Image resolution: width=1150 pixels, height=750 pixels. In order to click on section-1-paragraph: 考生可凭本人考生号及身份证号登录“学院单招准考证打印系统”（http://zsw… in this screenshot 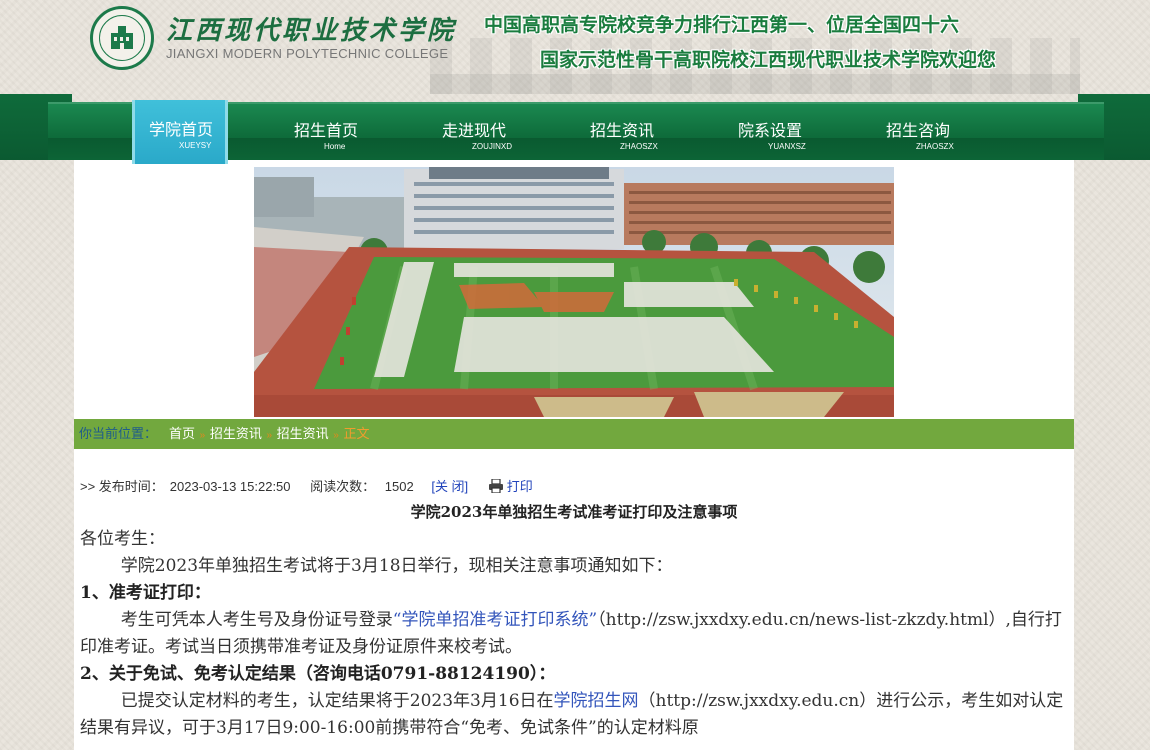, I will do `click(572, 634)`.